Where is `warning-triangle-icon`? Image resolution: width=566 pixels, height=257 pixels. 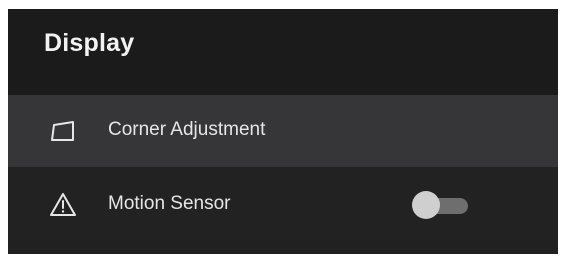 warning-triangle-icon is located at coordinates (63, 205).